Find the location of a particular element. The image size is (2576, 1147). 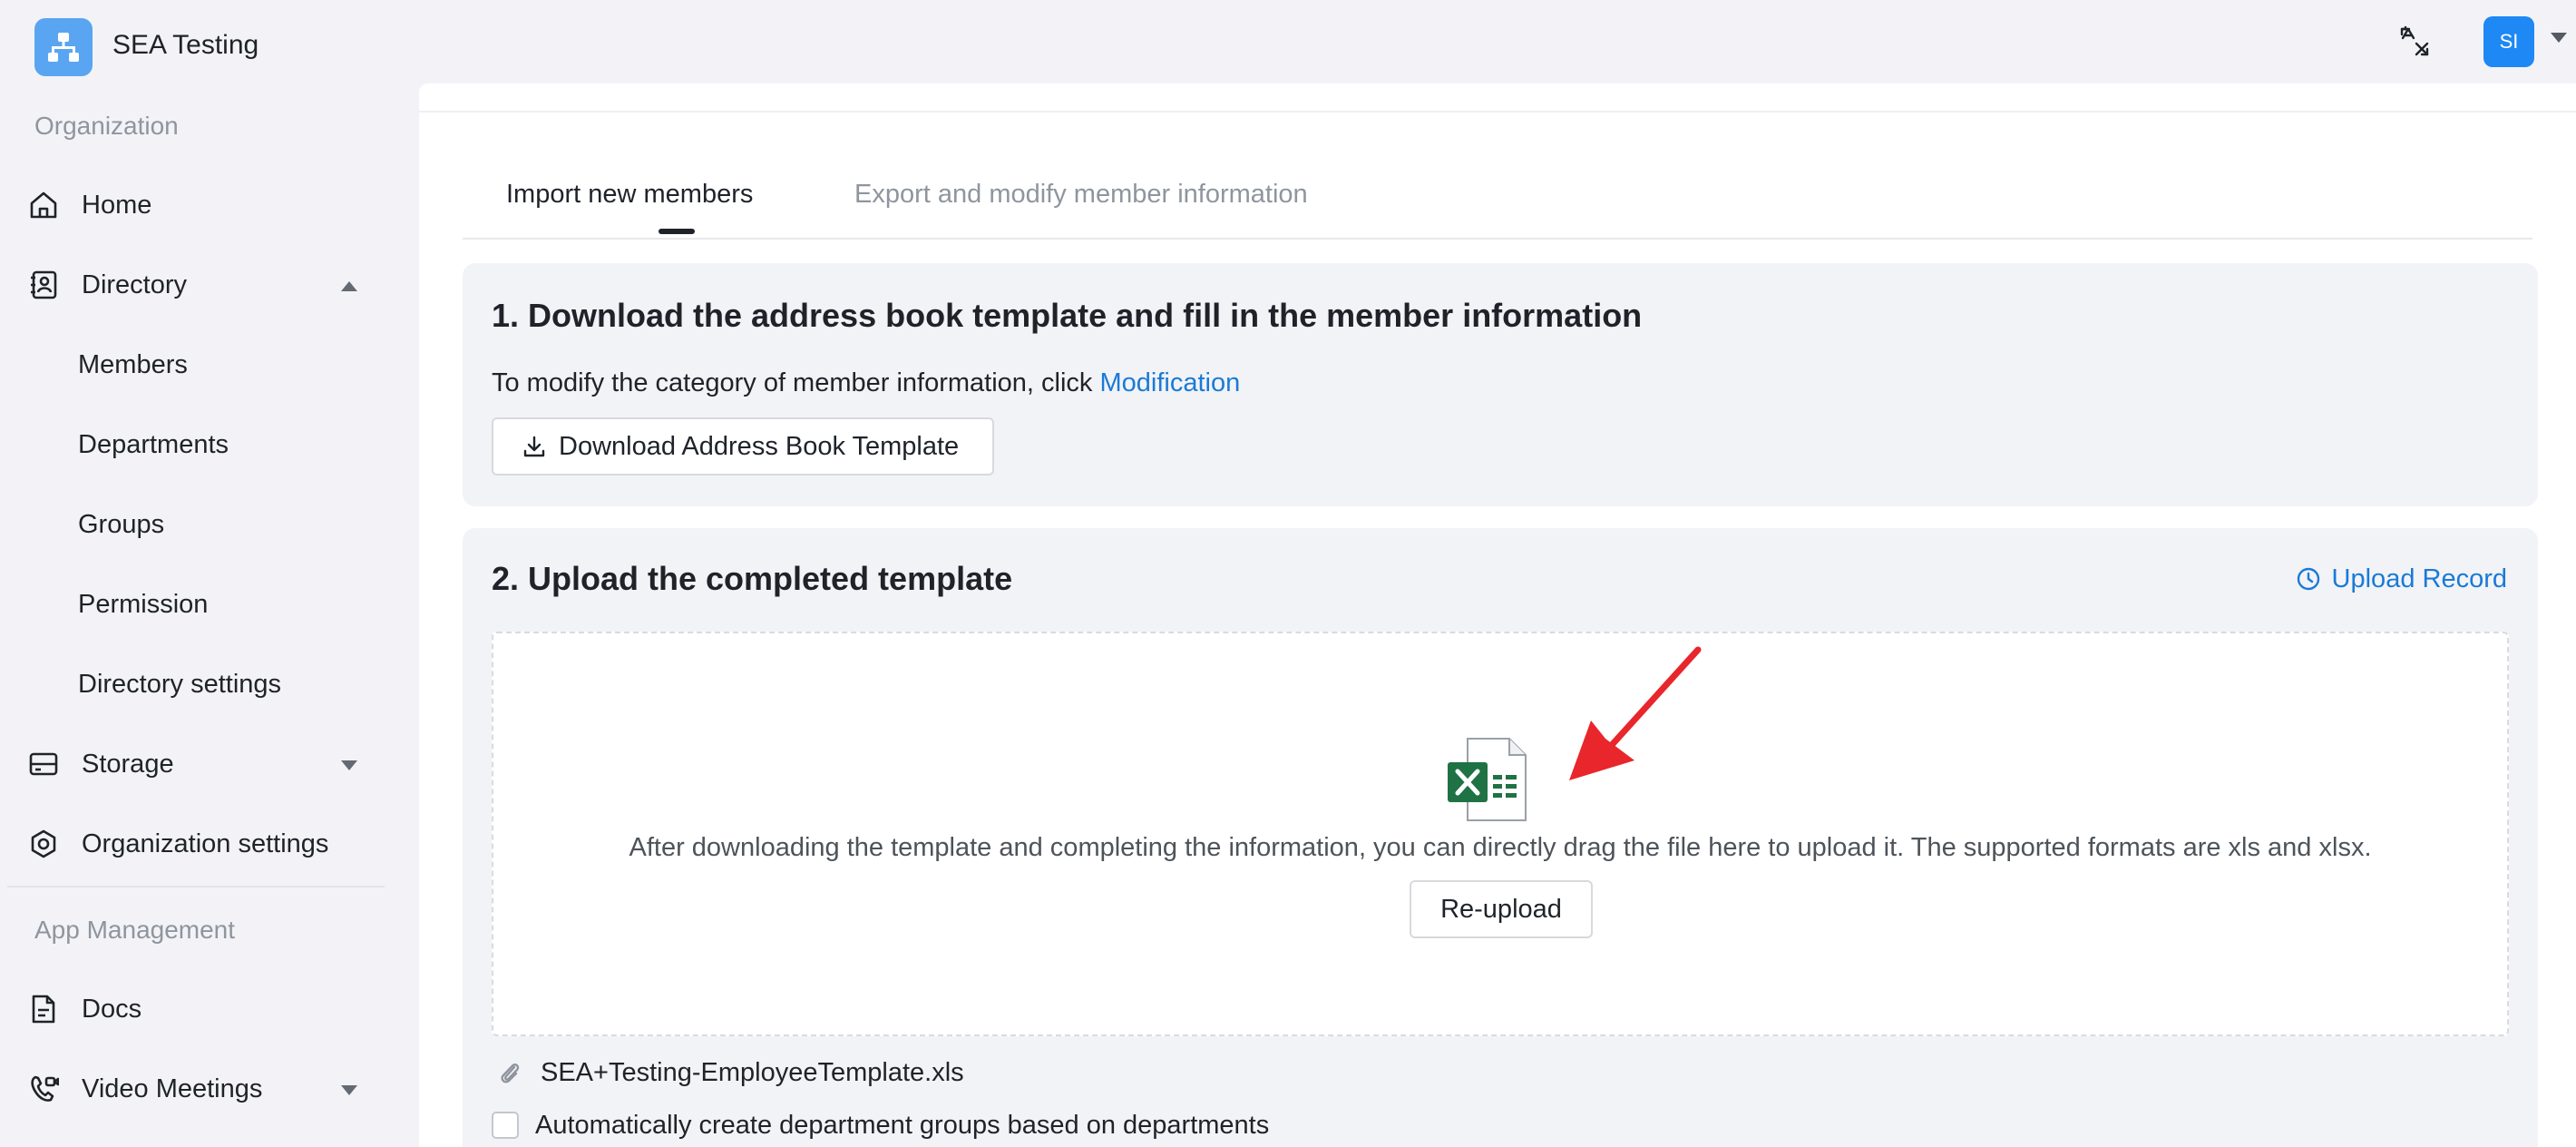

sidebar-item-home: Home is located at coordinates (195, 205).